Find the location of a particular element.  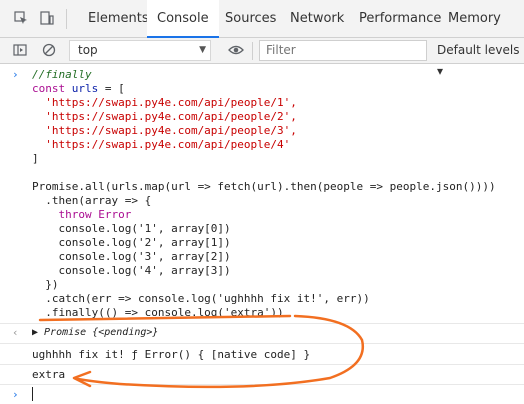

annotation-underline is located at coordinates (165, 318).